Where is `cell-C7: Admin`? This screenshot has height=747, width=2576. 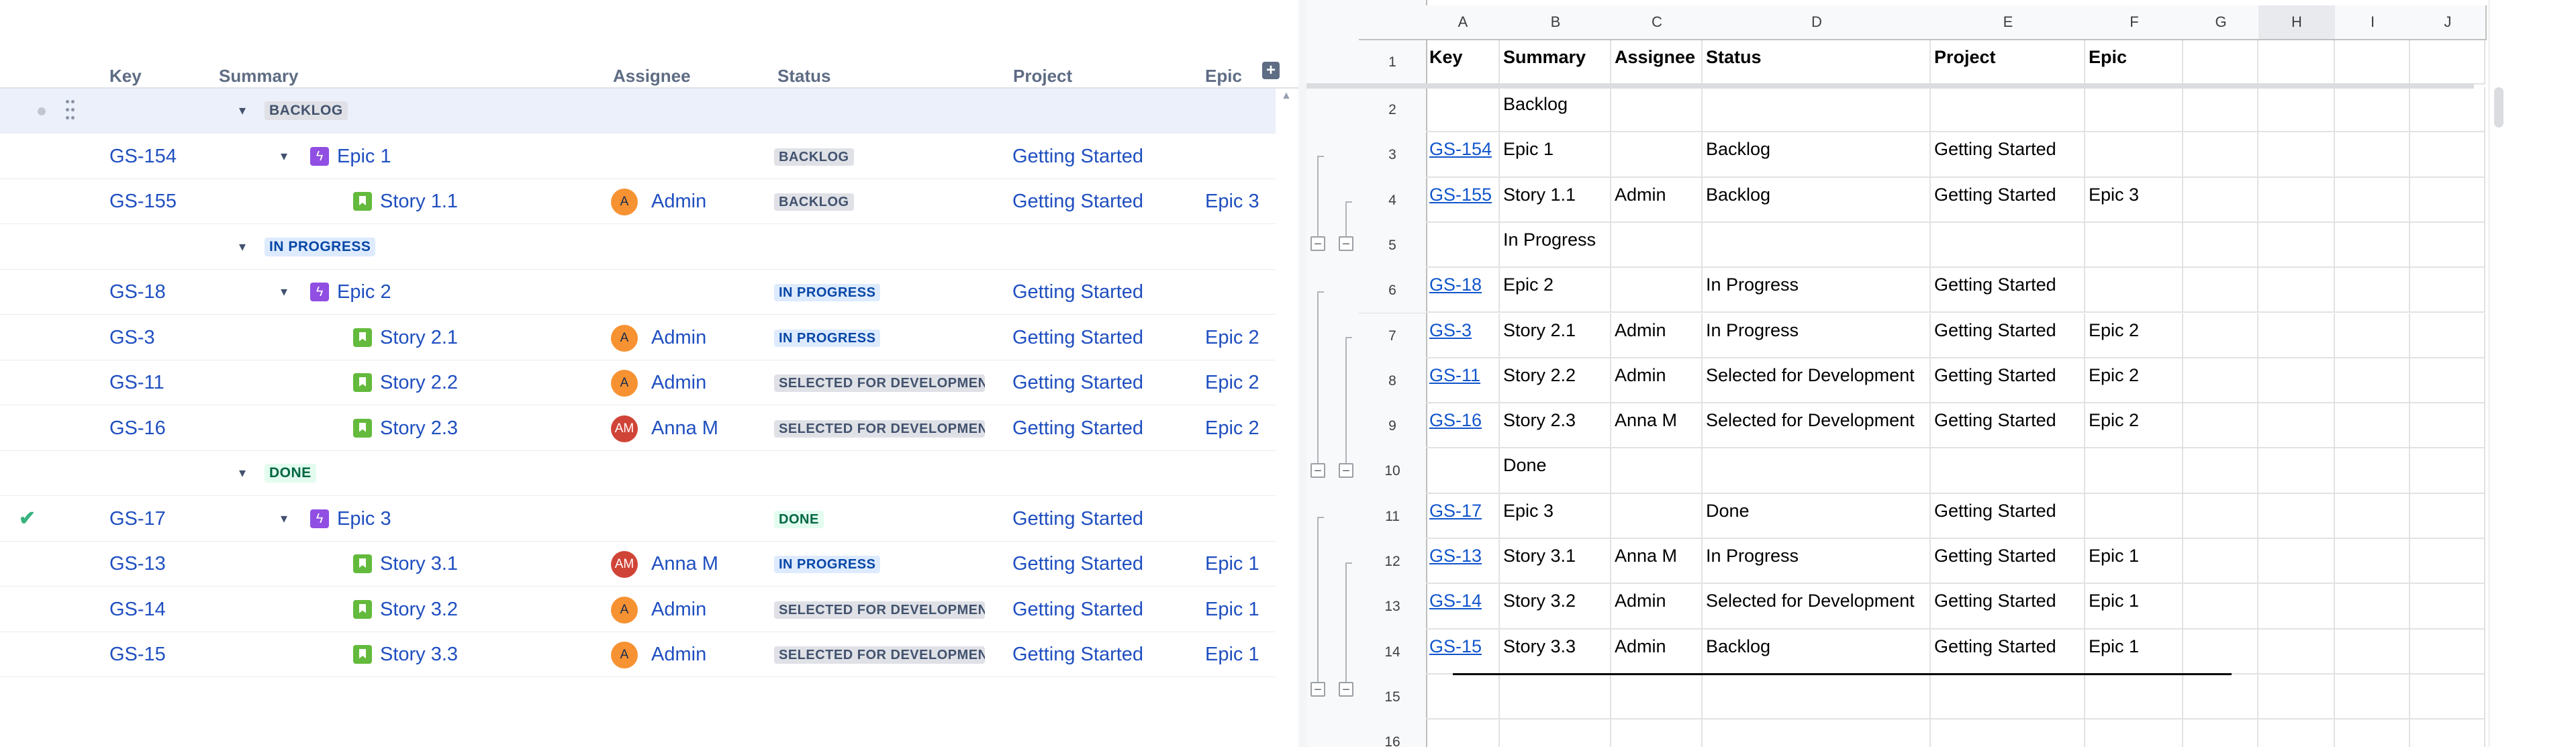
cell-C7: Admin is located at coordinates (1657, 336).